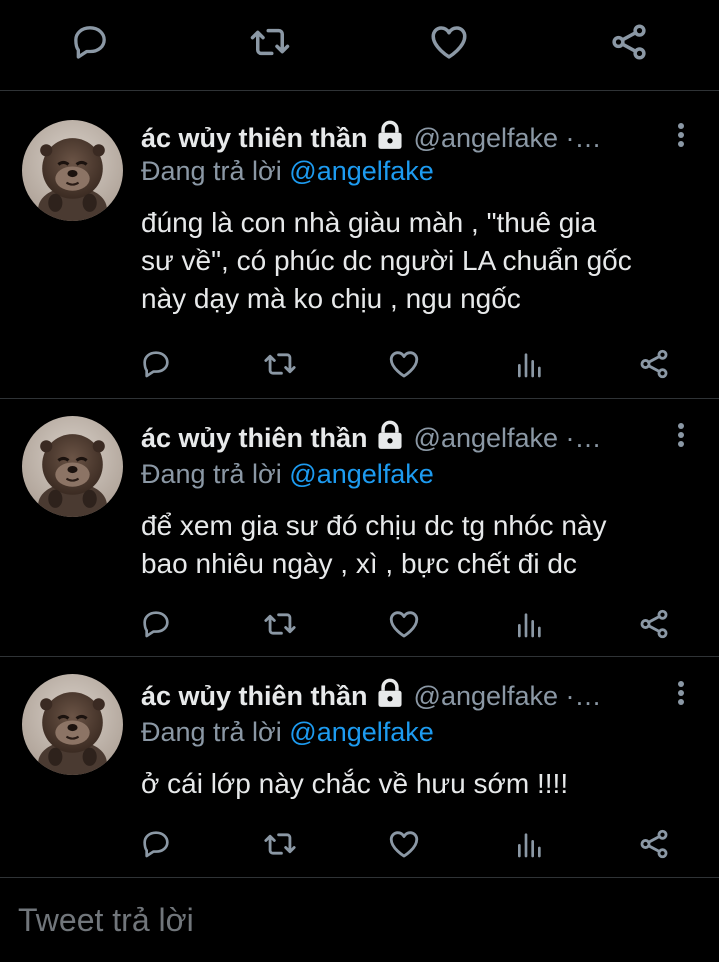 This screenshot has width=719, height=962. Describe the element at coordinates (374, 525) in the screenshot. I see `tweet-text-line: để xem gia sư đó chịu dc tg nhóc này` at that location.